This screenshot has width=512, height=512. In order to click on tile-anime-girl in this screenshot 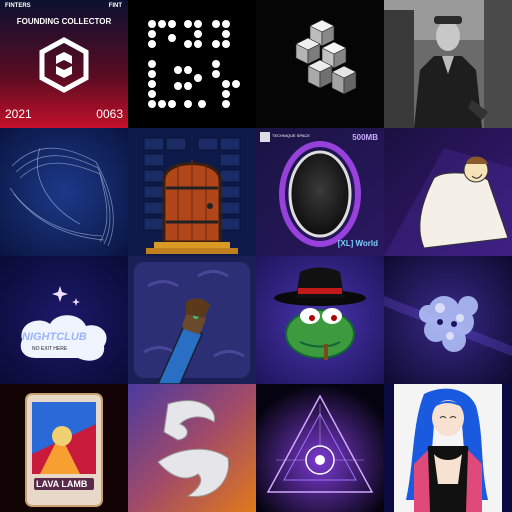, I will do `click(448, 448)`.